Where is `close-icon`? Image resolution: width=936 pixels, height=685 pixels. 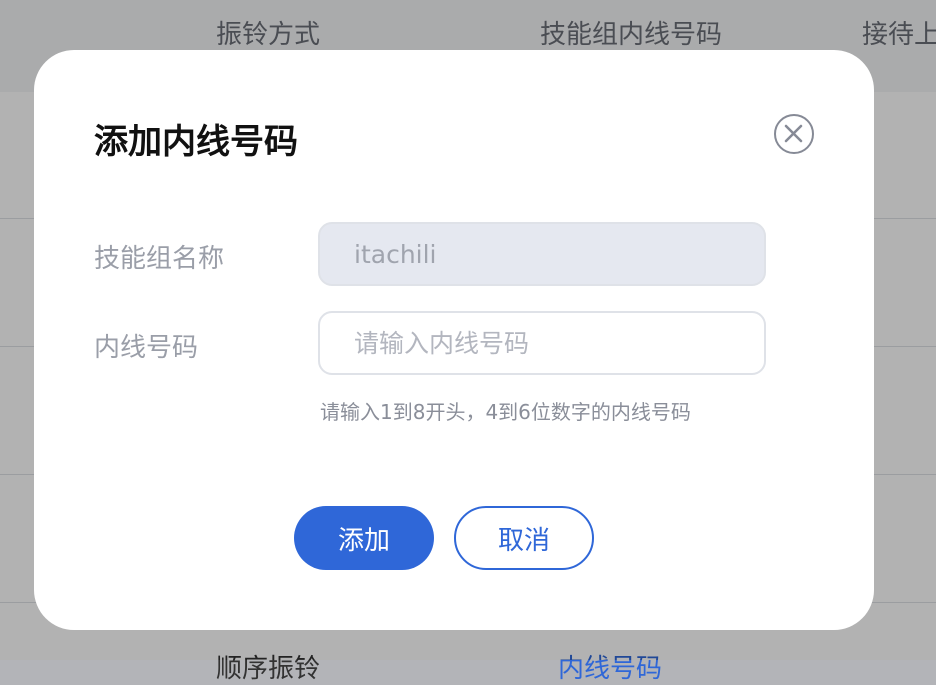 close-icon is located at coordinates (794, 134).